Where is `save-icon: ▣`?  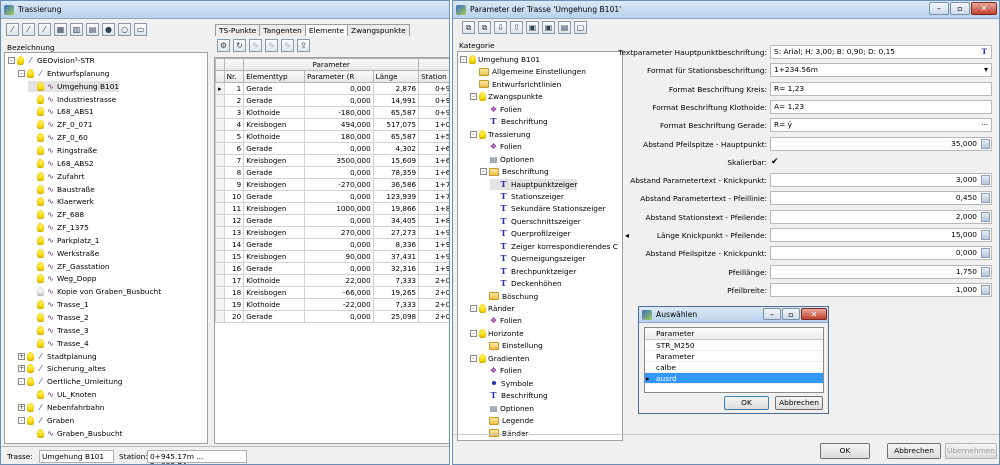
save-icon: ▣ is located at coordinates (532, 27).